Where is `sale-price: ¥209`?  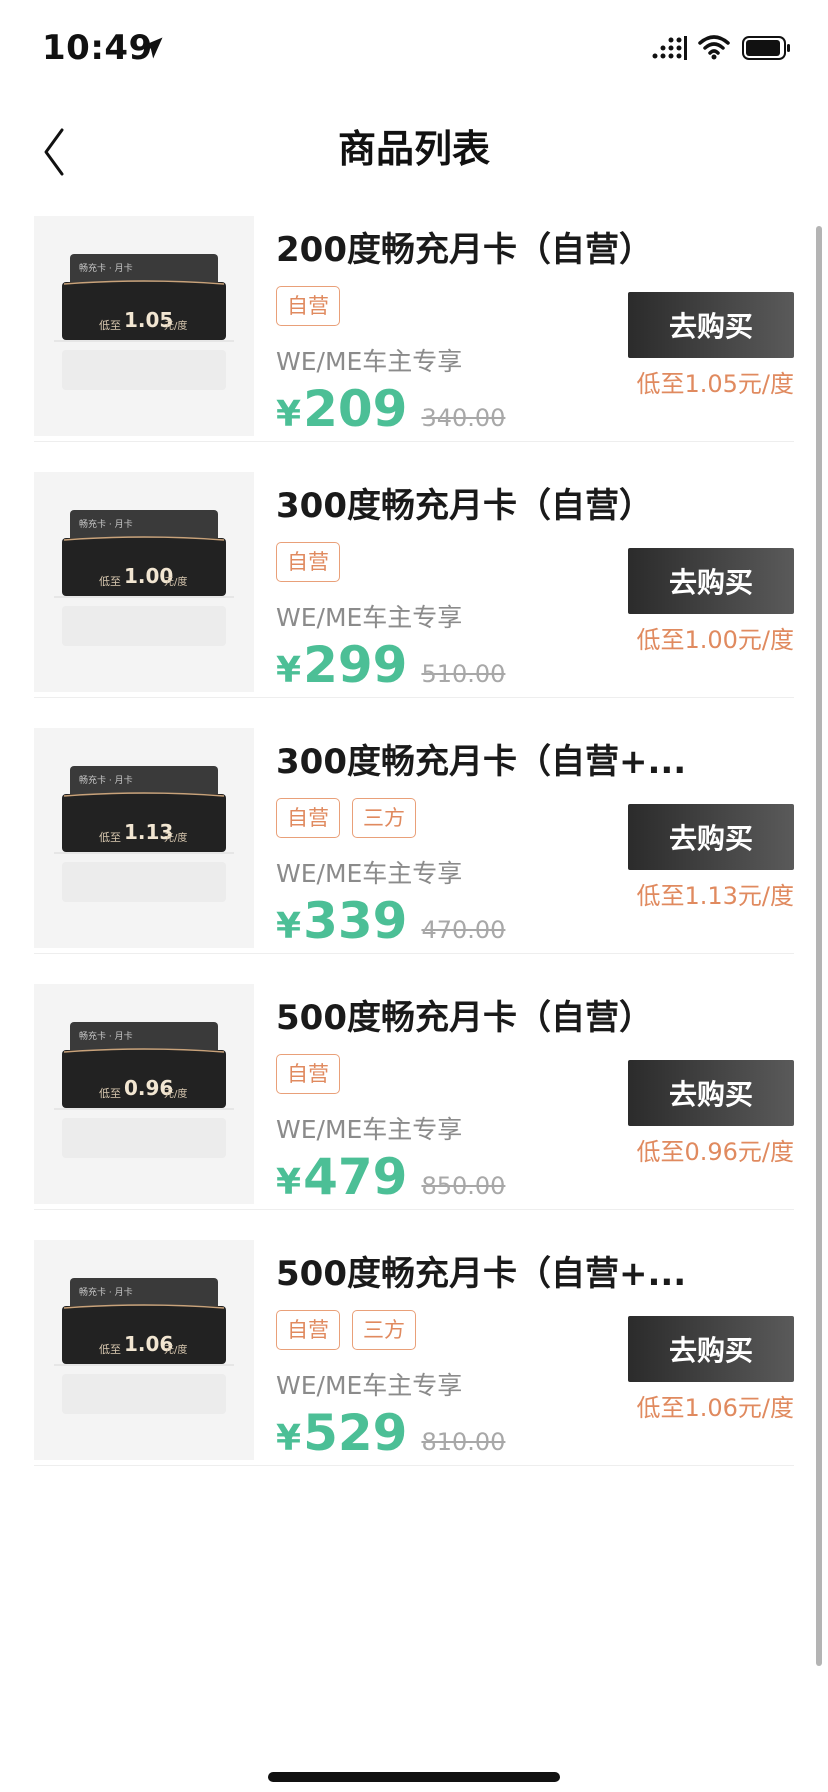 sale-price: ¥209 is located at coordinates (341, 409).